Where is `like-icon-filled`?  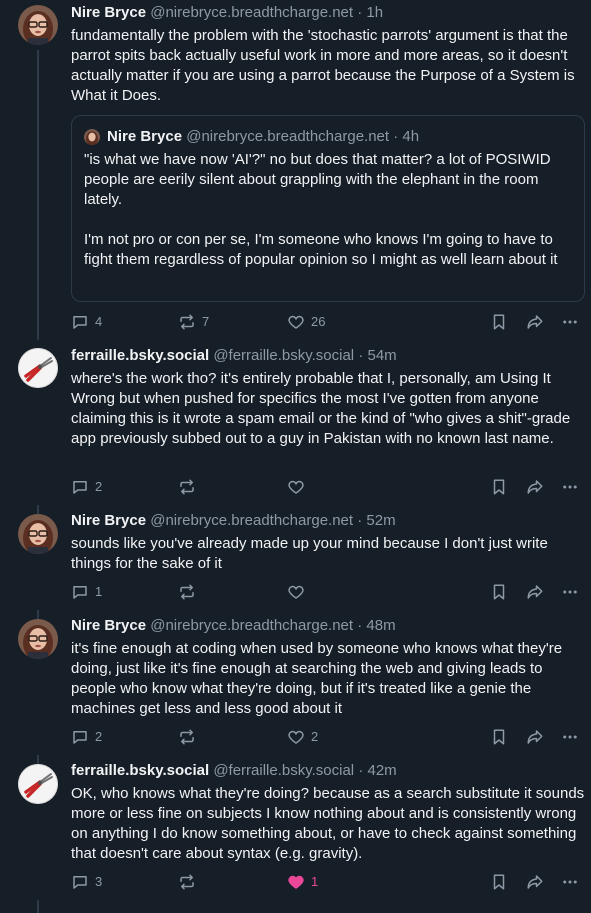
like-icon-filled is located at coordinates (296, 882).